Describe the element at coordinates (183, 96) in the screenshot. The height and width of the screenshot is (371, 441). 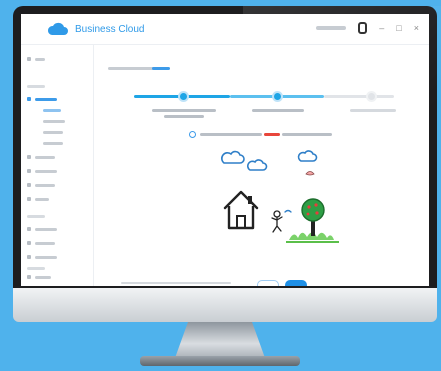
I see `step-1-marker` at that location.